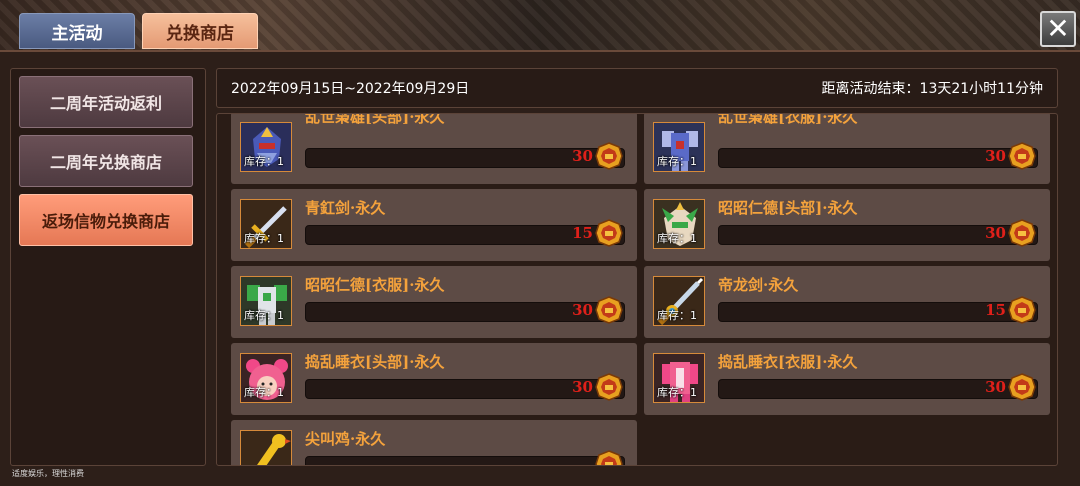 The image size is (1080, 486). Describe the element at coordinates (932, 89) in the screenshot. I see `event-countdown: 距离活动结束：13天21小时11分钟` at that location.